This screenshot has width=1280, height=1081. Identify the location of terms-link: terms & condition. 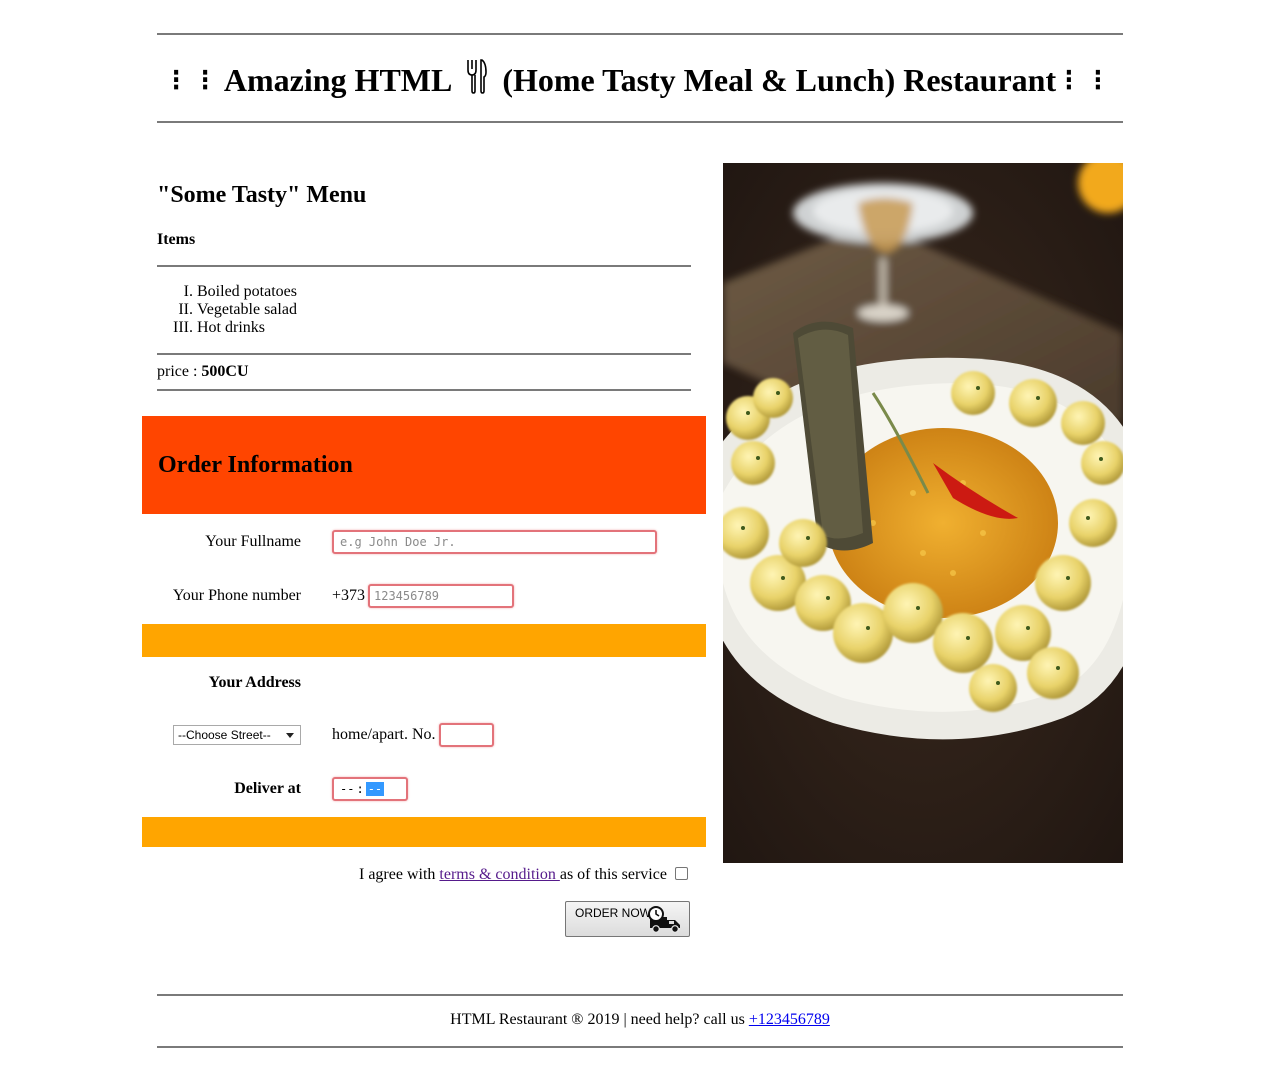
(499, 874).